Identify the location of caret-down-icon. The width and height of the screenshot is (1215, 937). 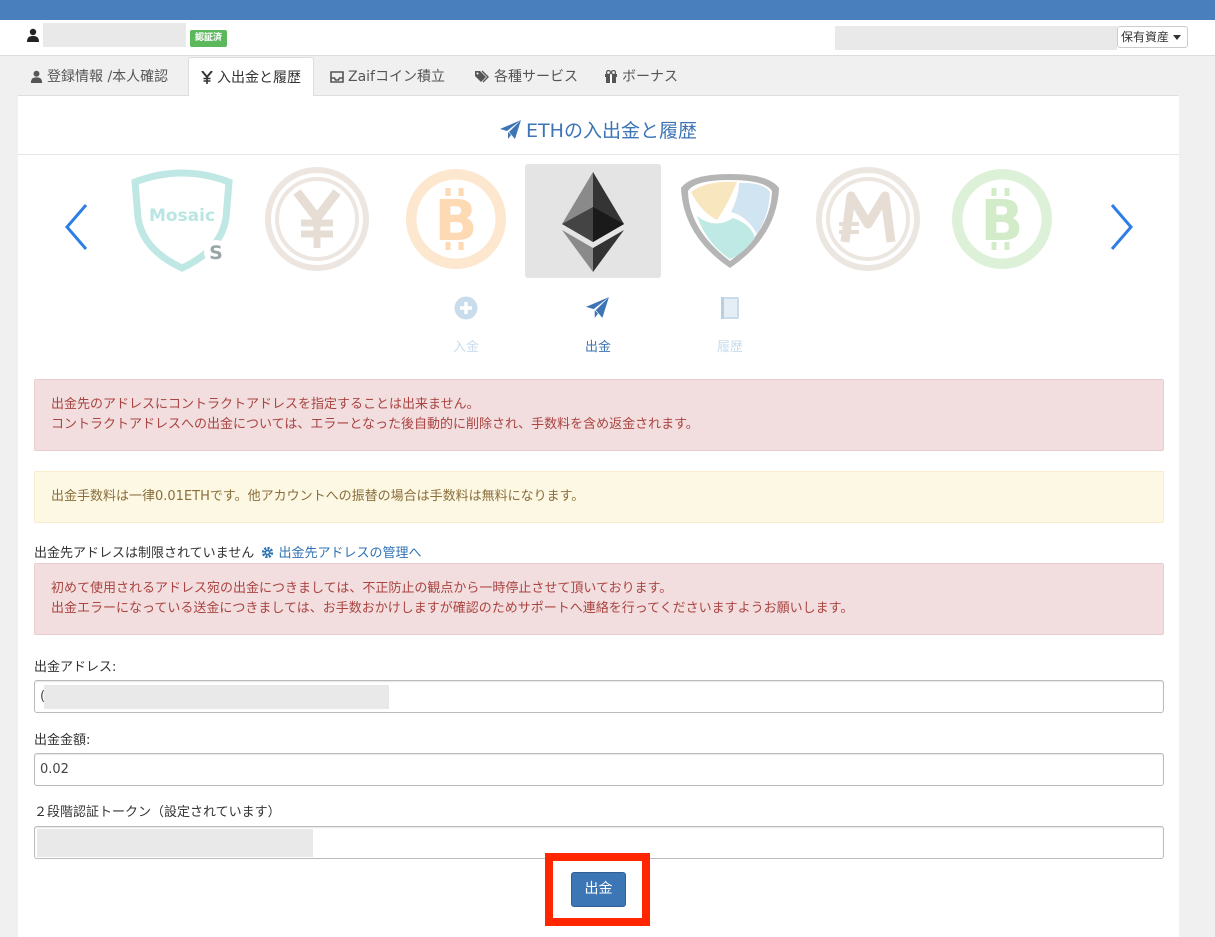
(1177, 37).